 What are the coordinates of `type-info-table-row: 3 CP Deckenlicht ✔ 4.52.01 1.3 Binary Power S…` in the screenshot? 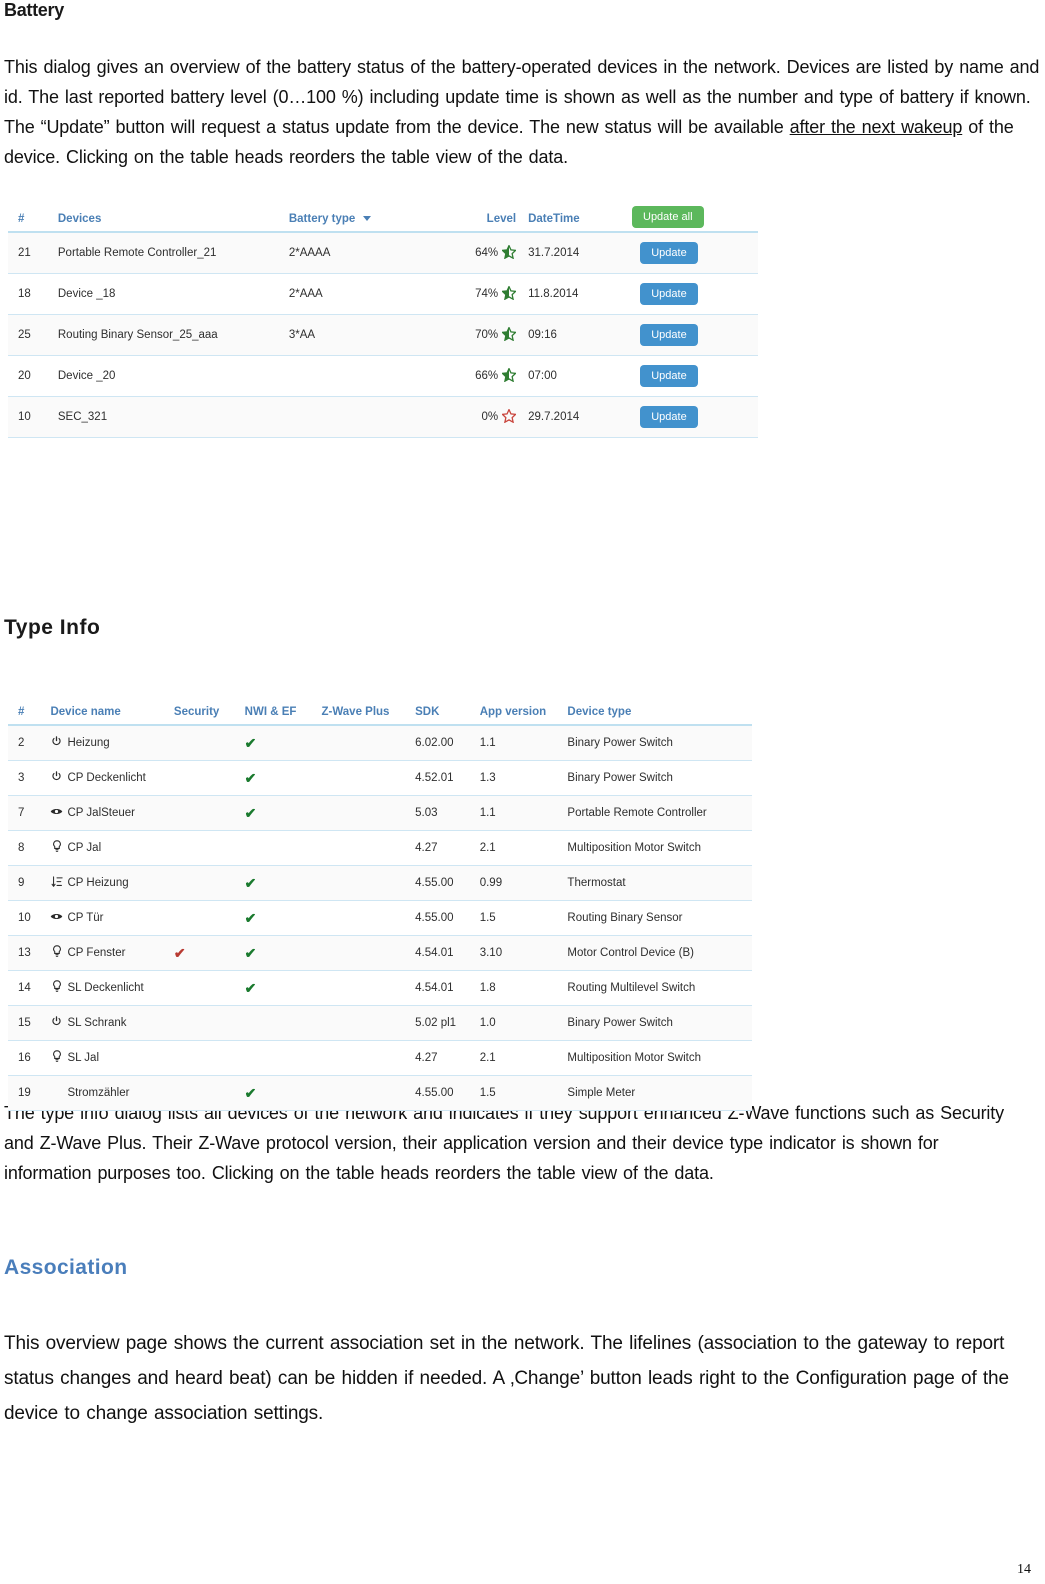 It's located at (380, 778).